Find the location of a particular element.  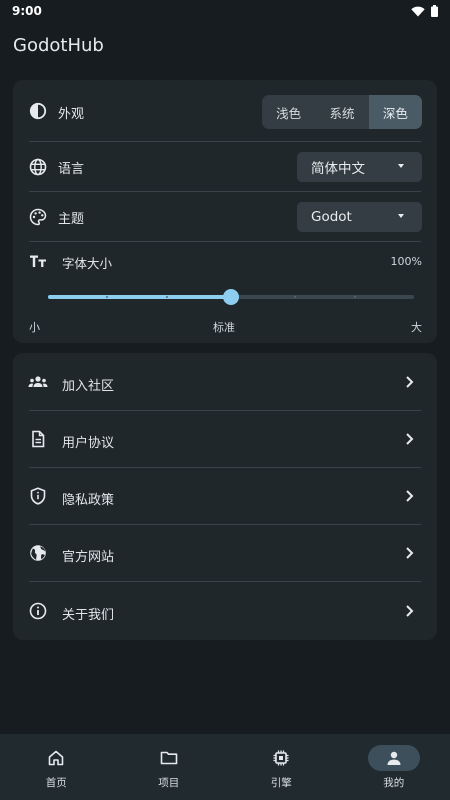

status-icons is located at coordinates (424, 11).